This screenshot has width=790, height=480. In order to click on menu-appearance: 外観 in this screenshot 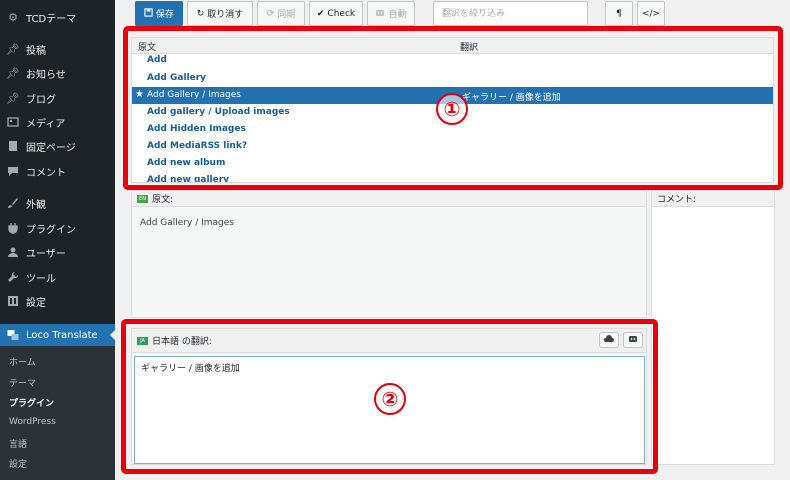, I will do `click(57, 203)`.